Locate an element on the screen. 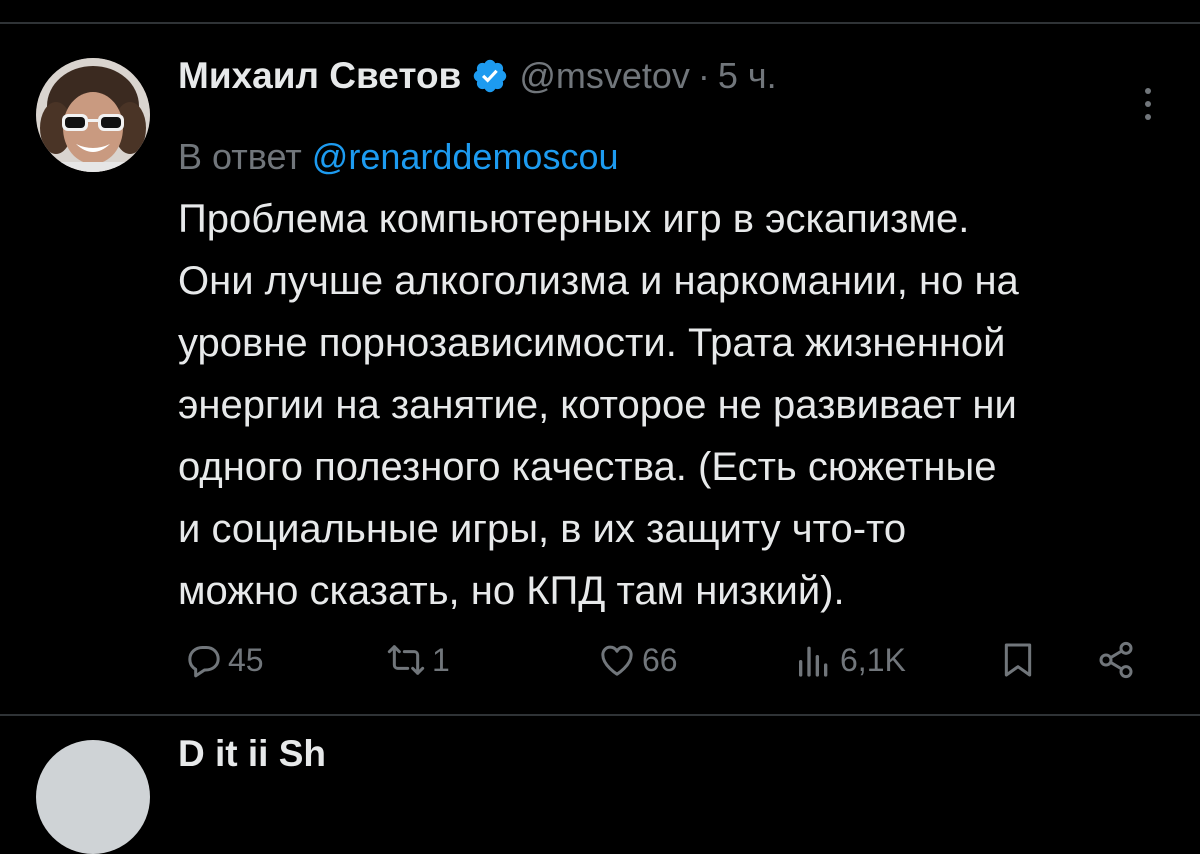 The height and width of the screenshot is (854, 1200). bookmark-button is located at coordinates (1018, 660).